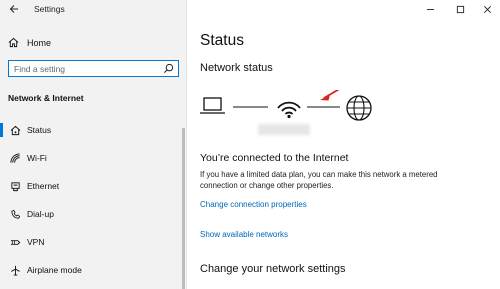 The width and height of the screenshot is (500, 289). I want to click on back-arrow-icon, so click(13, 9).